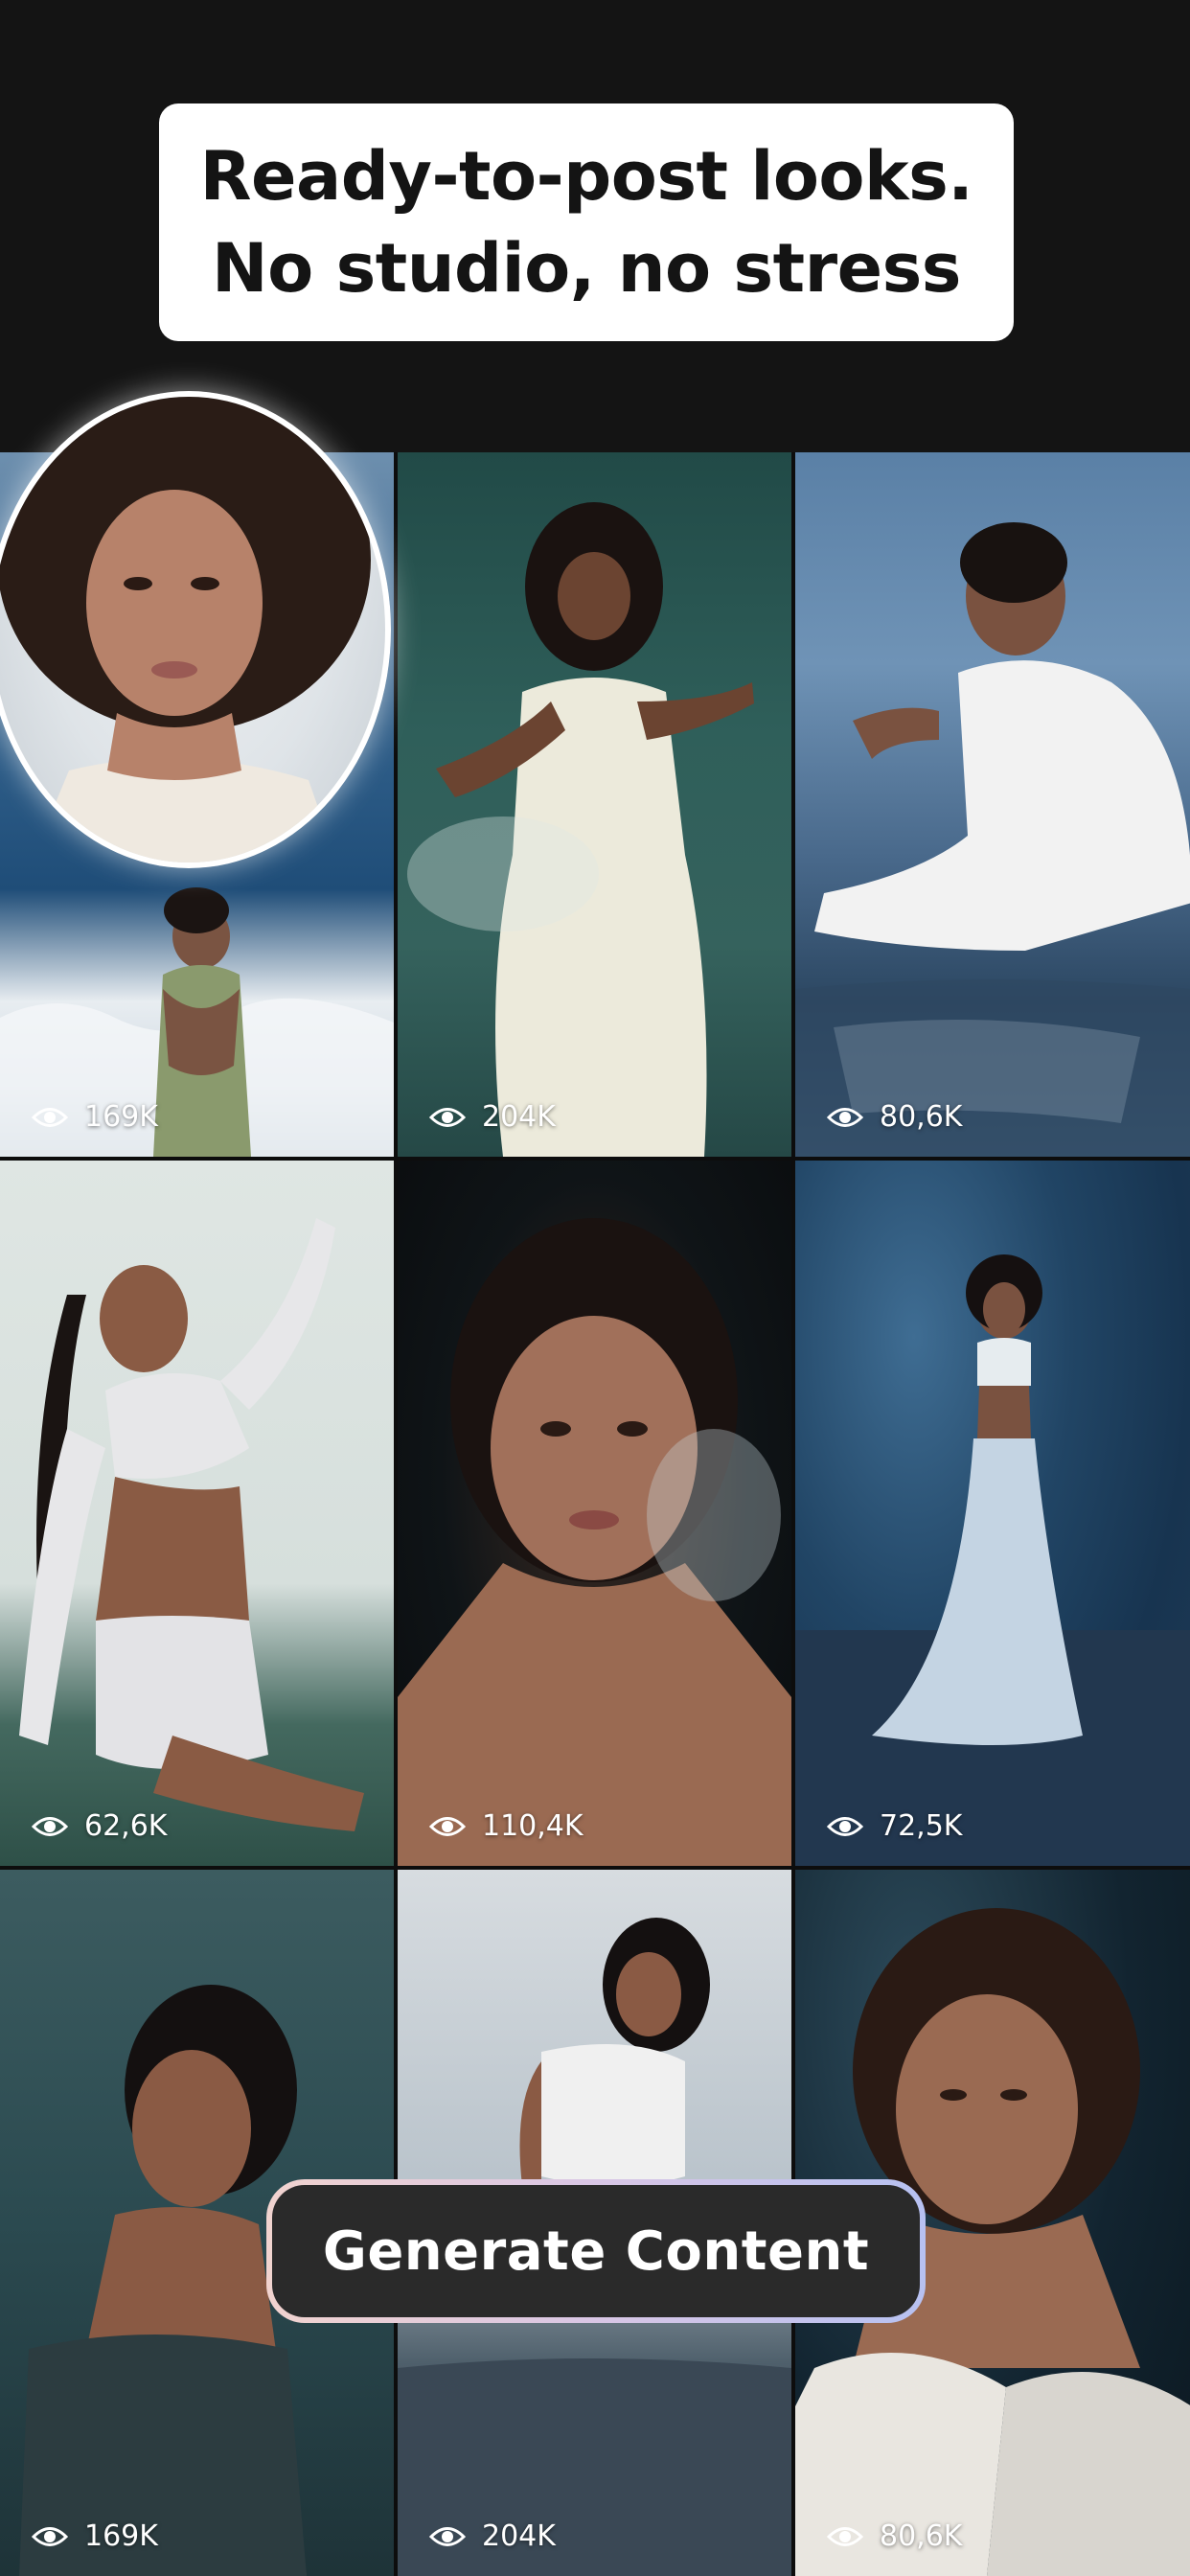  I want to click on photo-tile: 204K, so click(594, 805).